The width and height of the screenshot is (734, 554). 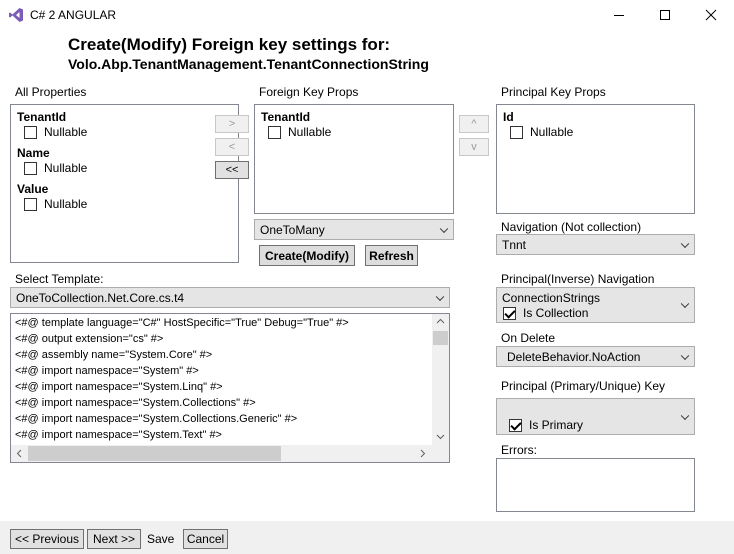 What do you see at coordinates (474, 147) in the screenshot?
I see `move-down-button: v` at bounding box center [474, 147].